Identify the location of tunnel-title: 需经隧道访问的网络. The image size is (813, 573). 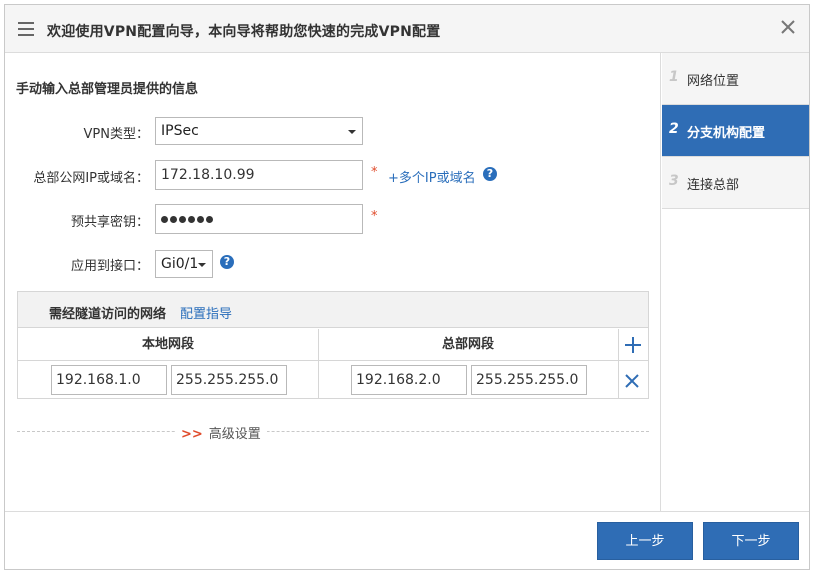
(108, 314).